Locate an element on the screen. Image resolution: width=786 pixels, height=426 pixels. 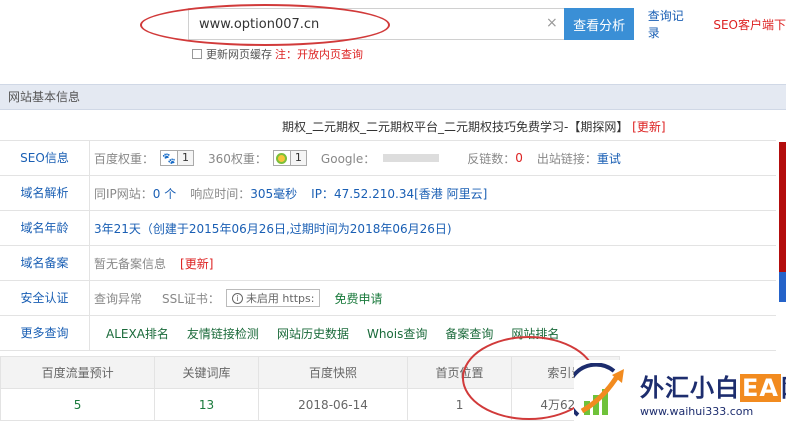
stats-cell-traffic: 5 is located at coordinates (78, 404).